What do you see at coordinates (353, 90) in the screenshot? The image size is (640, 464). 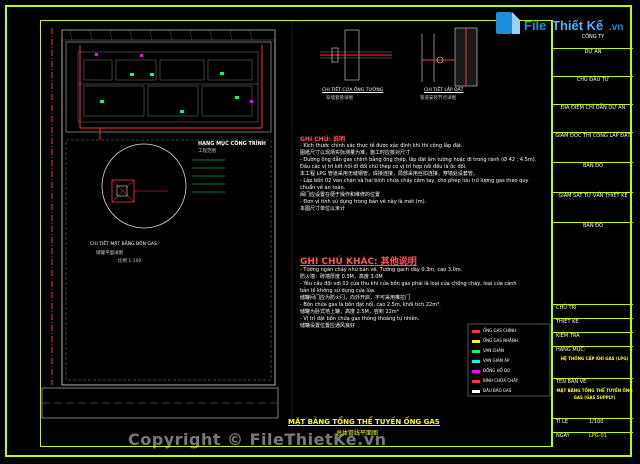 I see `section-left-title: CHI TIẾT CỬA ỐNG TƯỜNG` at bounding box center [353, 90].